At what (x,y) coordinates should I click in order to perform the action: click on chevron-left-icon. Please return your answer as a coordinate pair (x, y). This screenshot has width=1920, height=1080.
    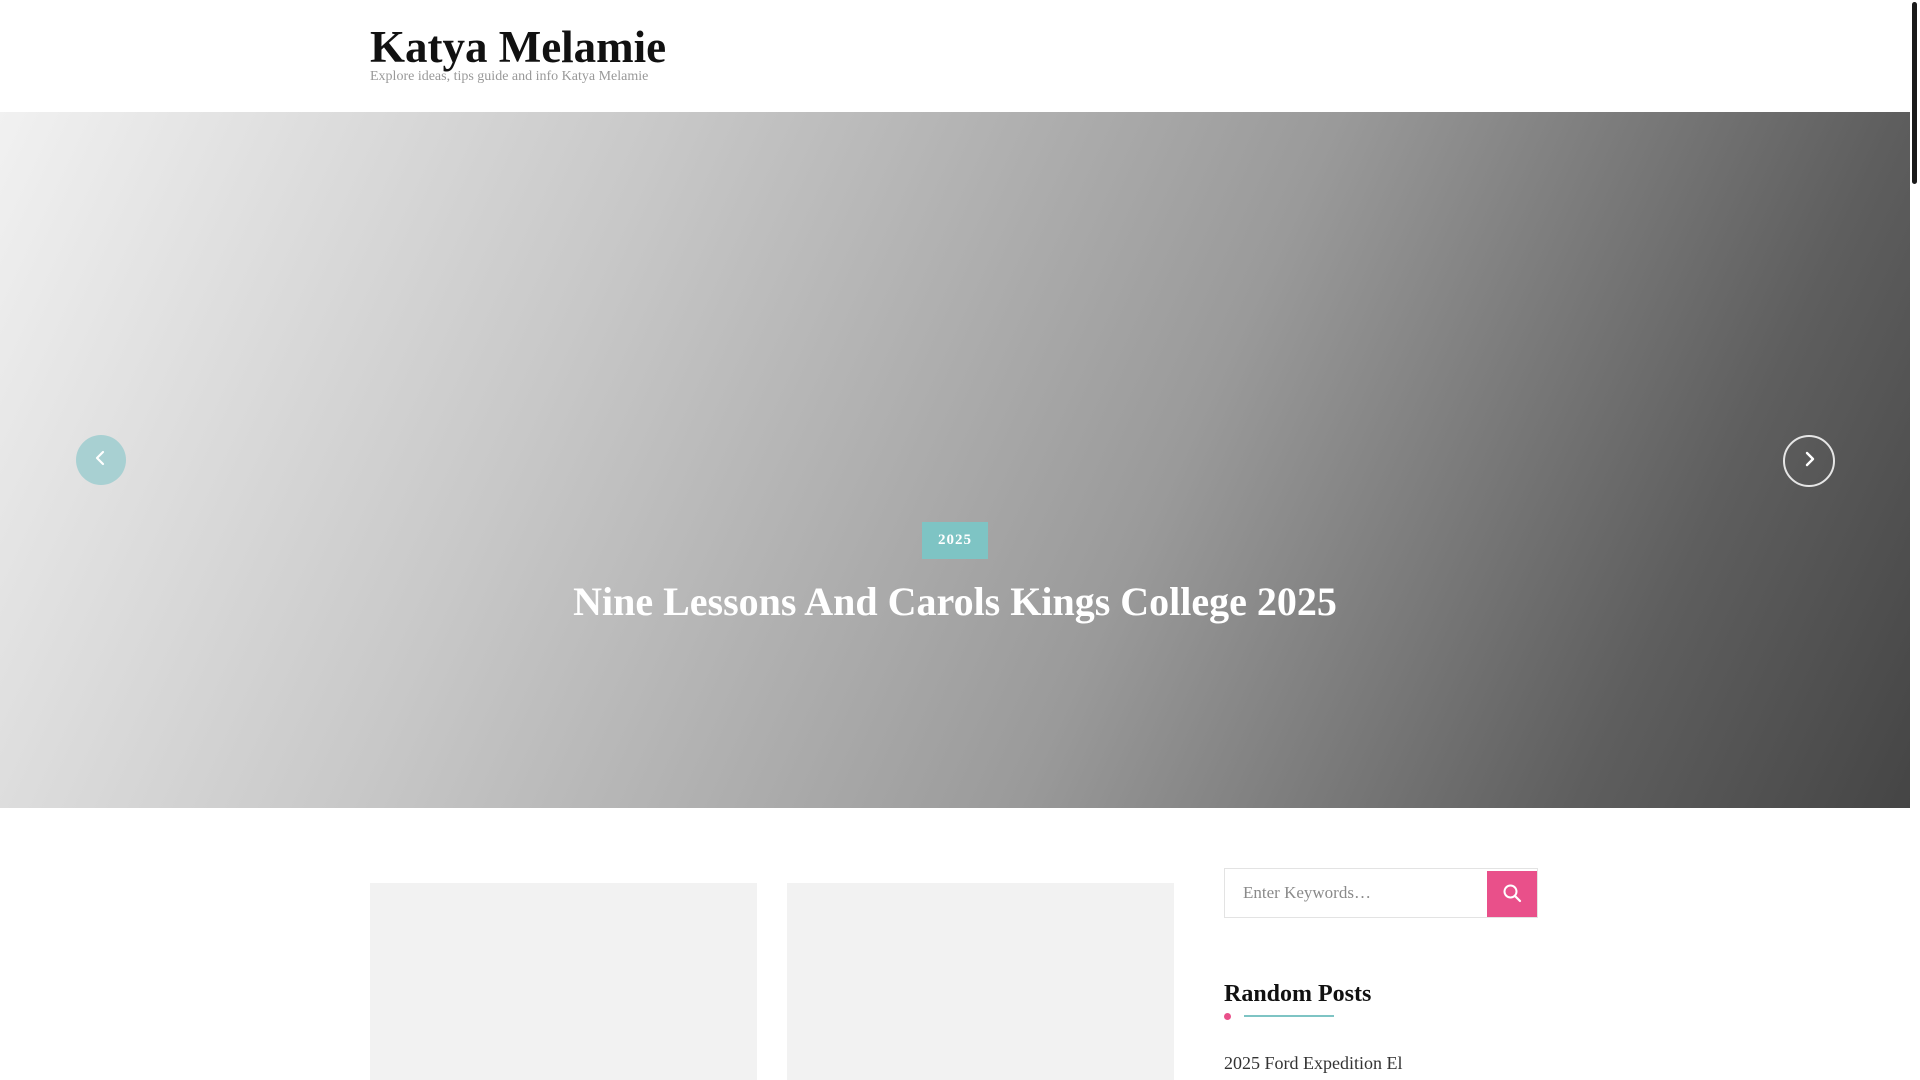
    Looking at the image, I should click on (101, 460).